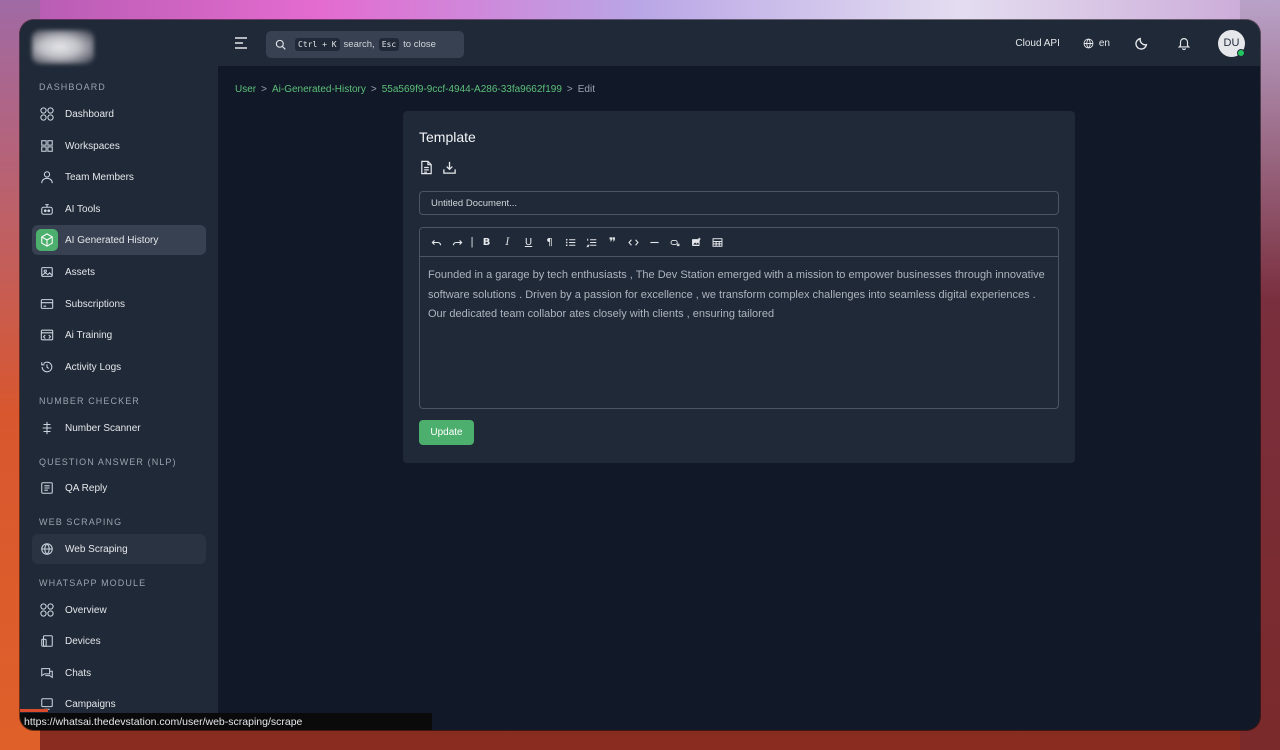 This screenshot has width=1280, height=750. Describe the element at coordinates (47, 367) in the screenshot. I see `history-icon` at that location.